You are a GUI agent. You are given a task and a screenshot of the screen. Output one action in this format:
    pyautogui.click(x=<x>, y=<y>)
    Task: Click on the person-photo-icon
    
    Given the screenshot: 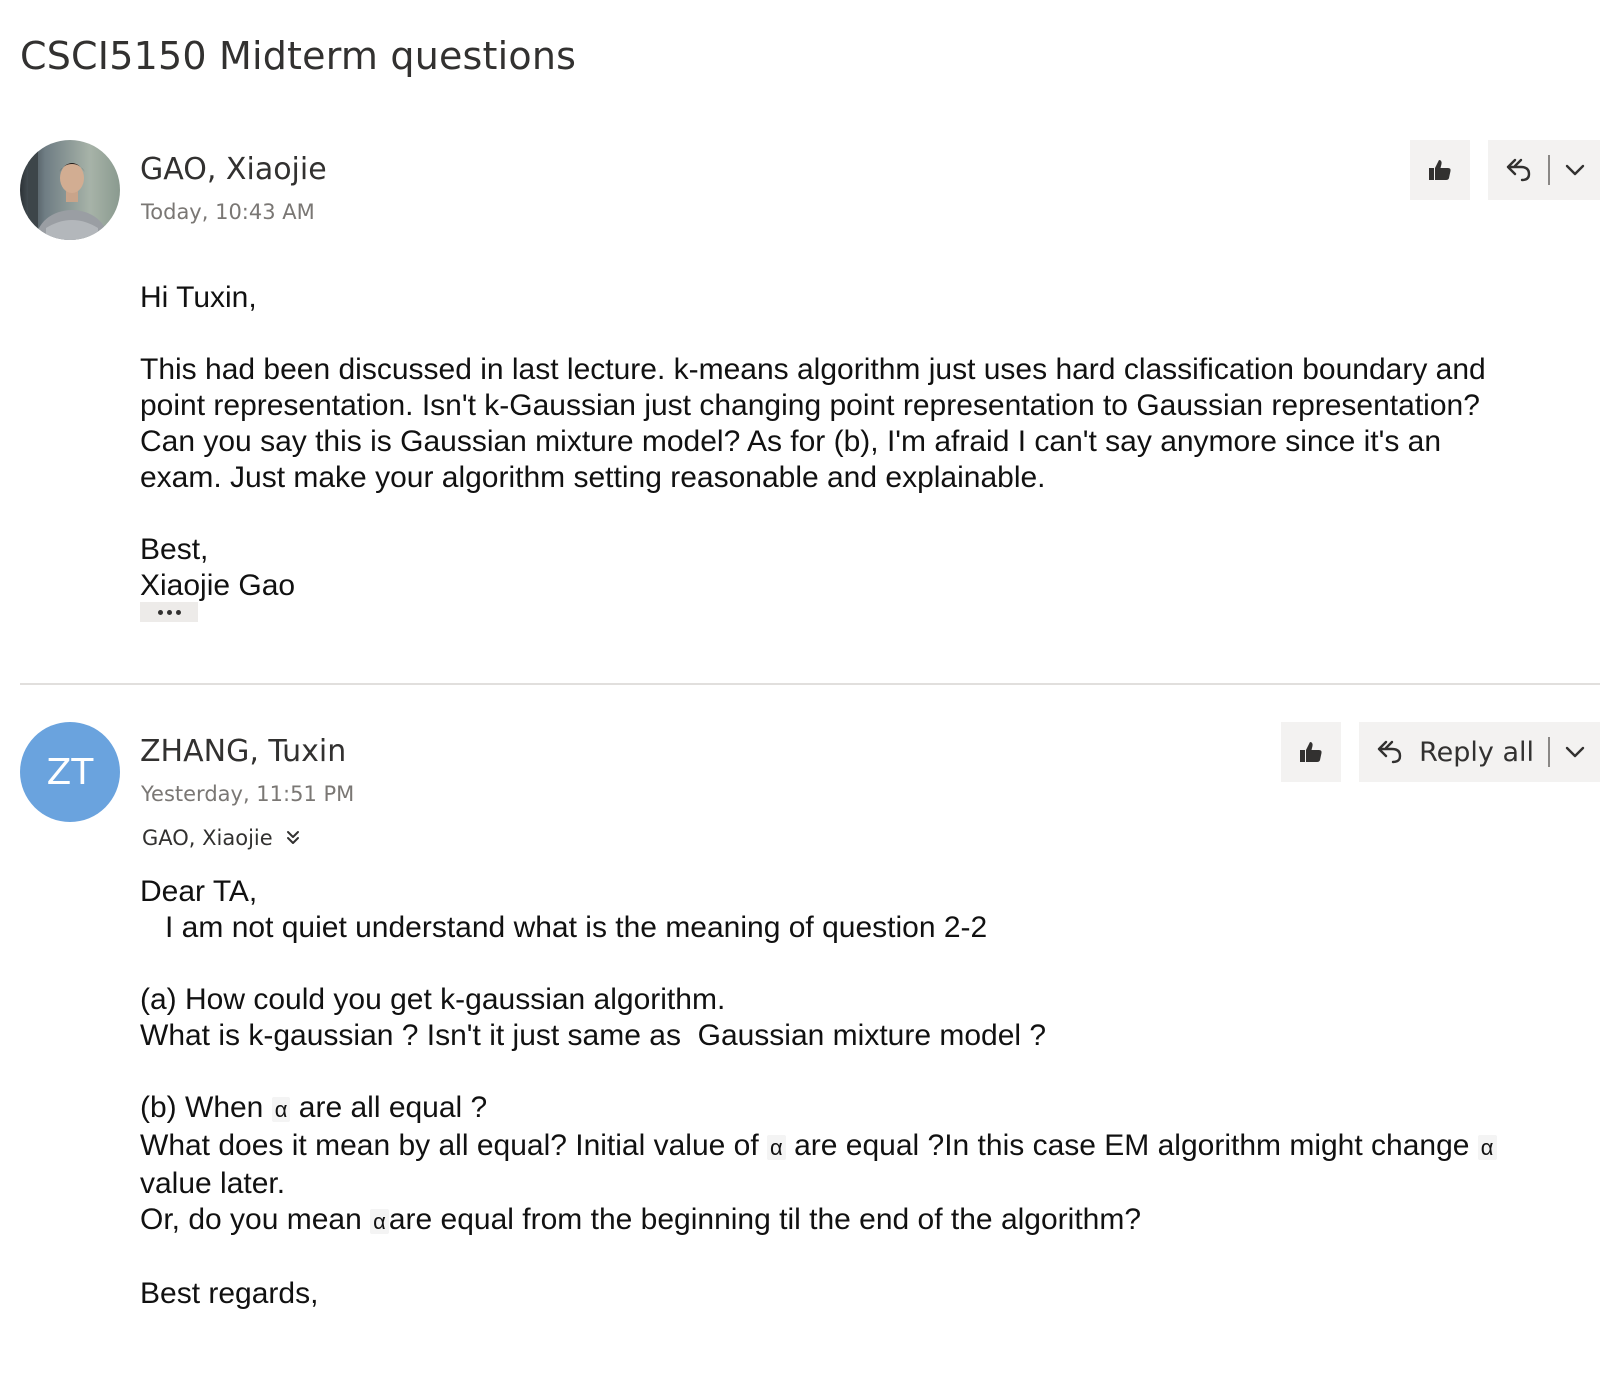 What is the action you would take?
    pyautogui.click(x=70, y=190)
    